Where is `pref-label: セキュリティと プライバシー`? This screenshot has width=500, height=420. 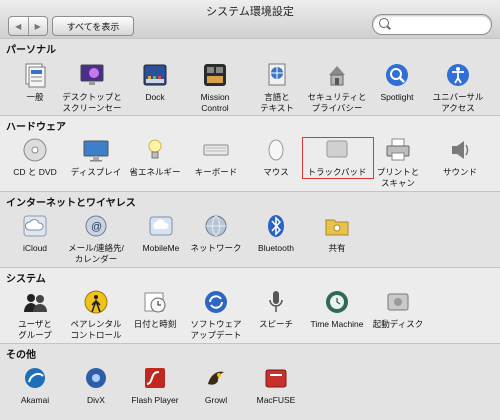 pref-label: セキュリティと プライバシー is located at coordinates (337, 102).